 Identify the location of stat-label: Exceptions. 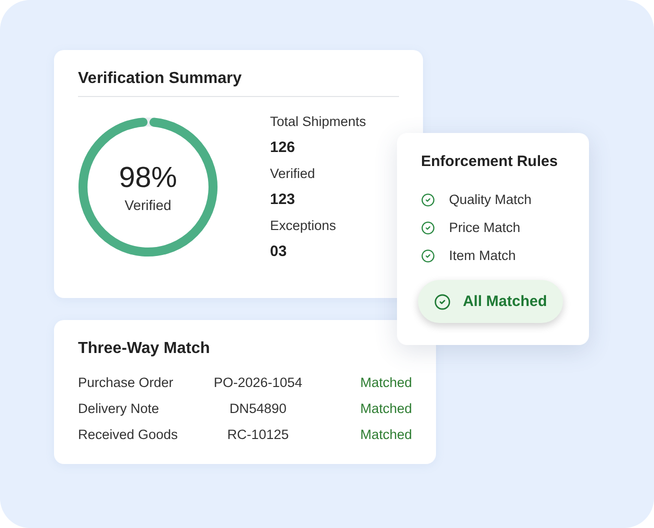
(304, 226).